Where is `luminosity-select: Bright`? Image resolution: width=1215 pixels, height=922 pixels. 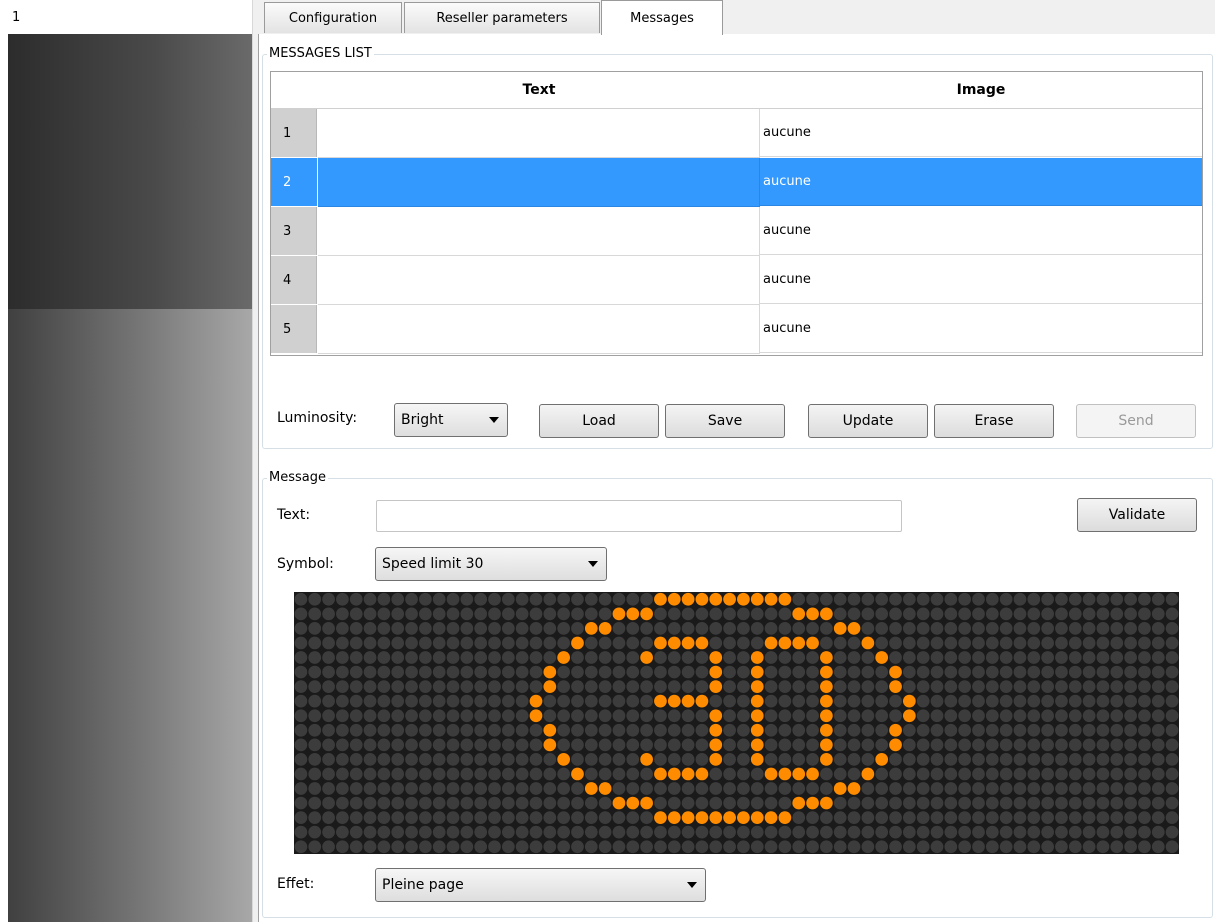
luminosity-select: Bright is located at coordinates (451, 420).